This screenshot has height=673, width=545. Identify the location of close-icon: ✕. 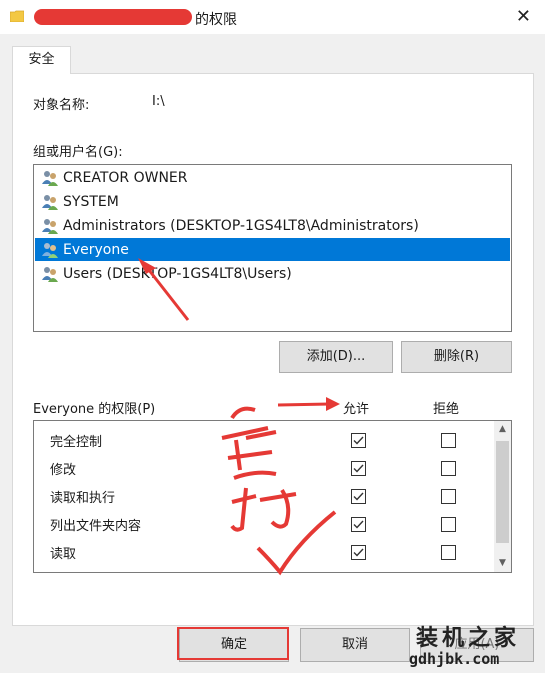
(523, 16).